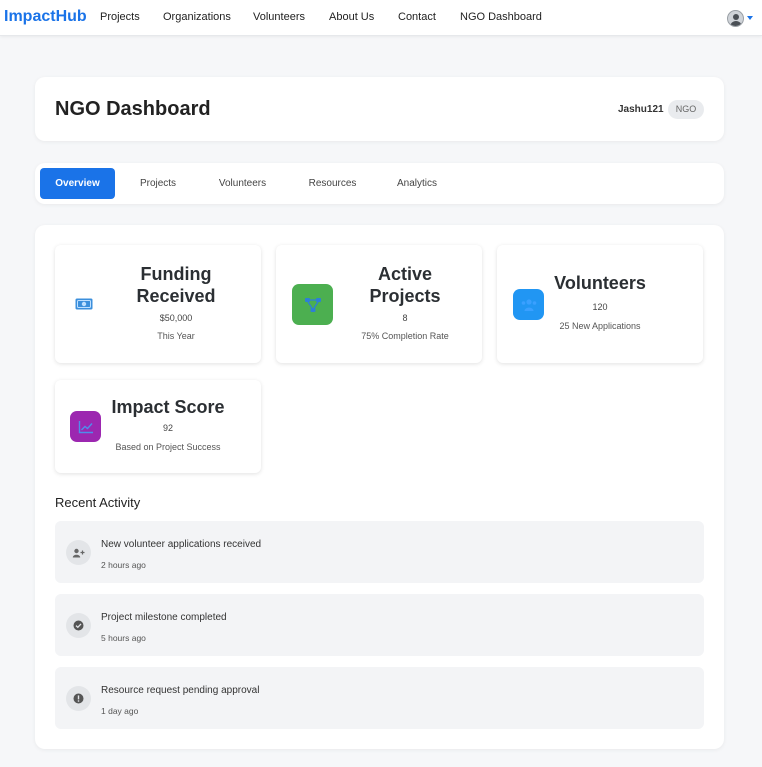  Describe the element at coordinates (78, 625) in the screenshot. I see `check-circle-icon` at that location.